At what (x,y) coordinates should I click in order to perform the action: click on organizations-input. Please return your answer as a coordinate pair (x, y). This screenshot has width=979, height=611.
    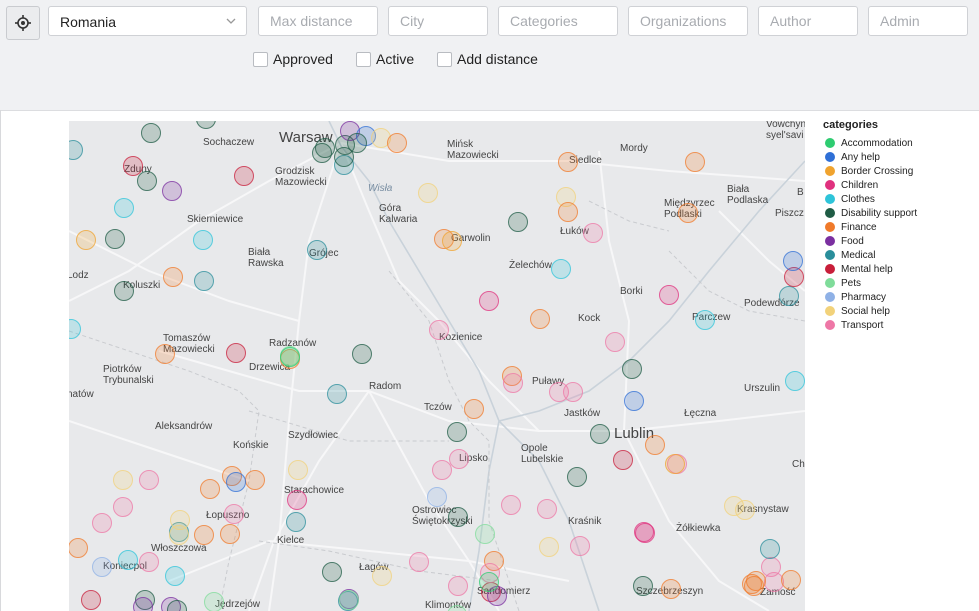
    Looking at the image, I should click on (688, 21).